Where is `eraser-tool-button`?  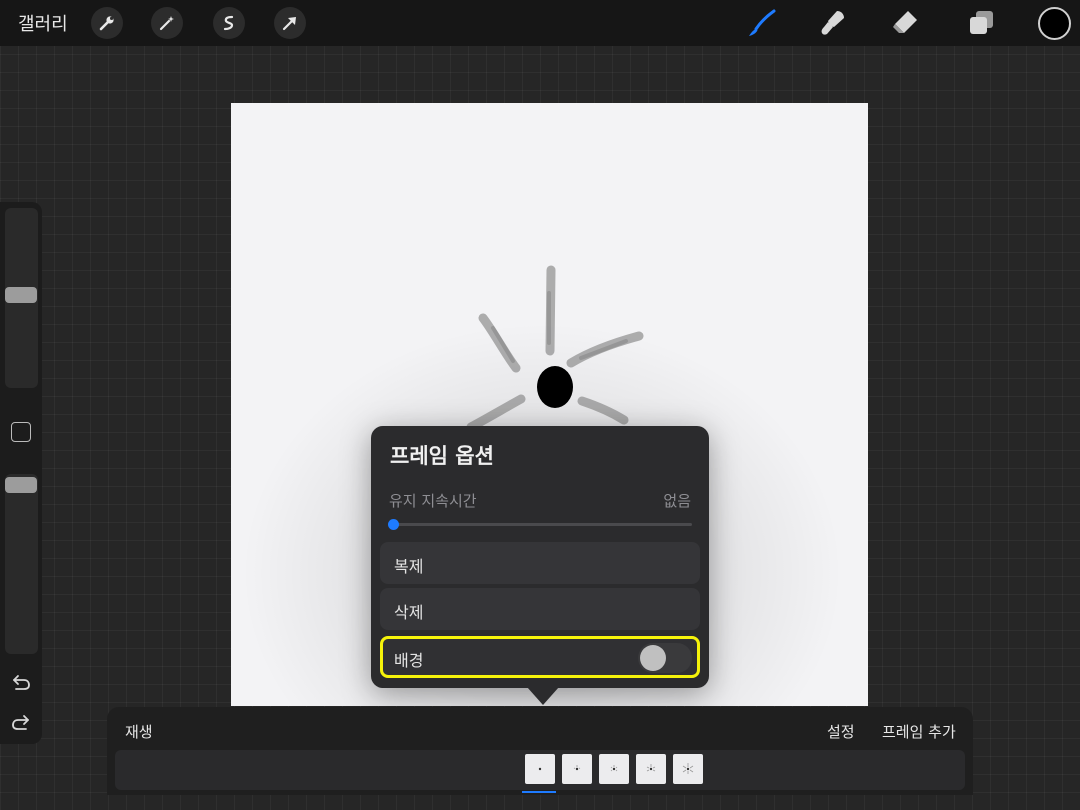
eraser-tool-button is located at coordinates (905, 23).